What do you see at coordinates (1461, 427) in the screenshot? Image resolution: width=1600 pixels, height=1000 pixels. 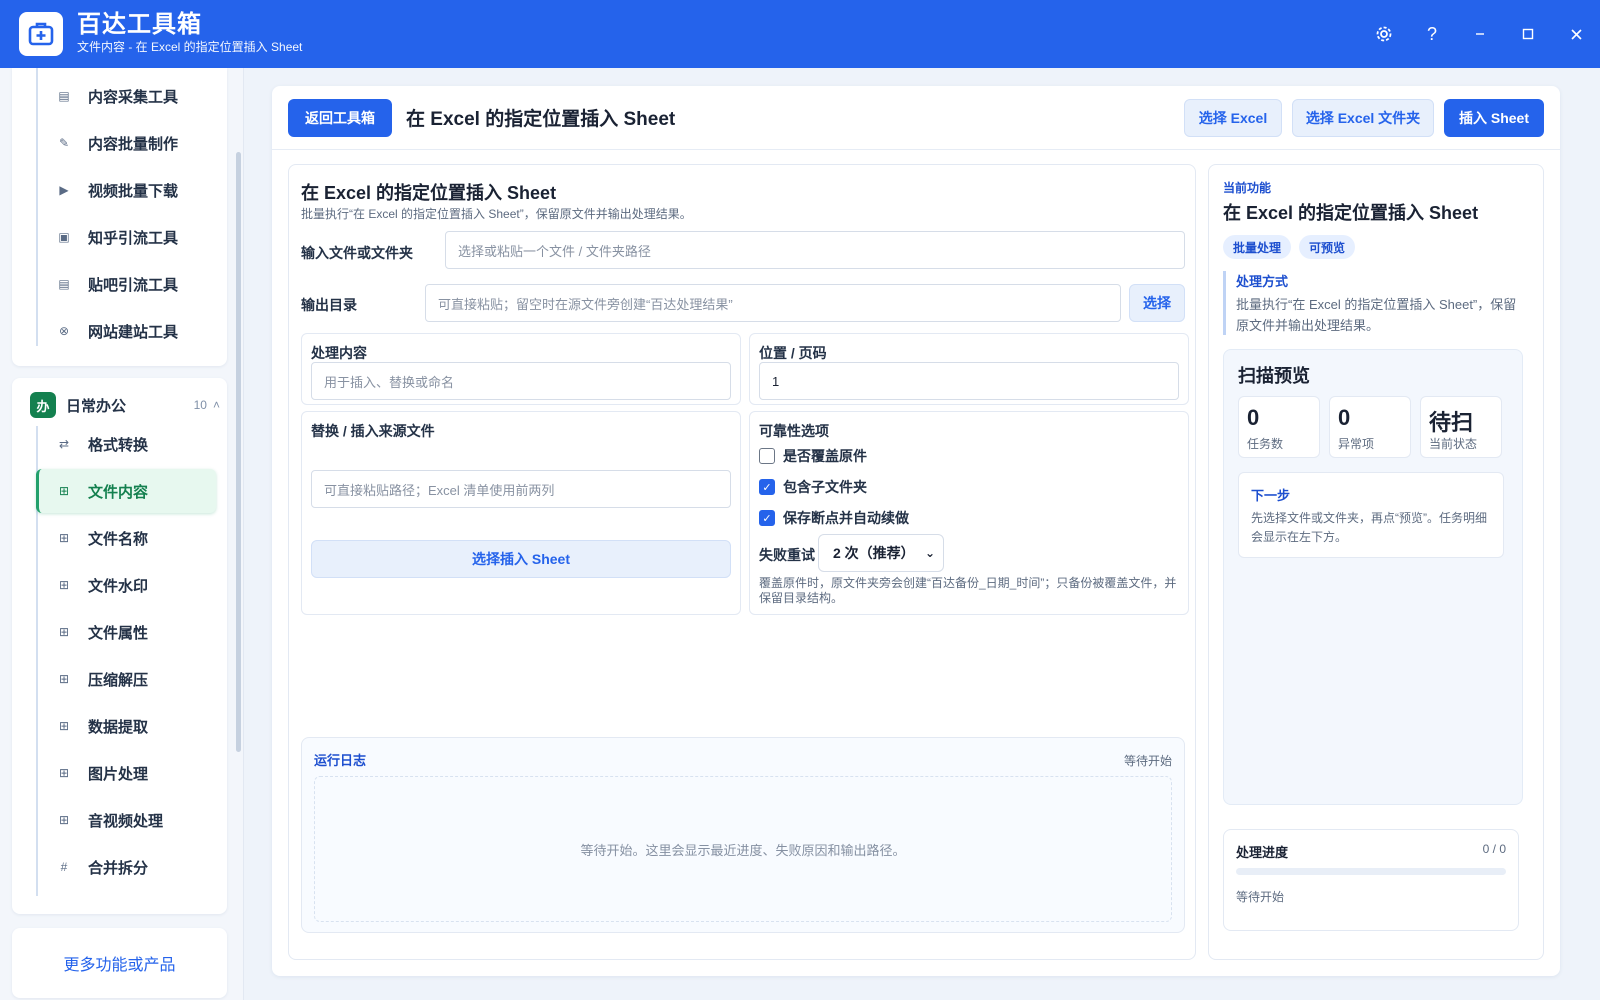 I see `stat-status: 待扫 当前状态` at bounding box center [1461, 427].